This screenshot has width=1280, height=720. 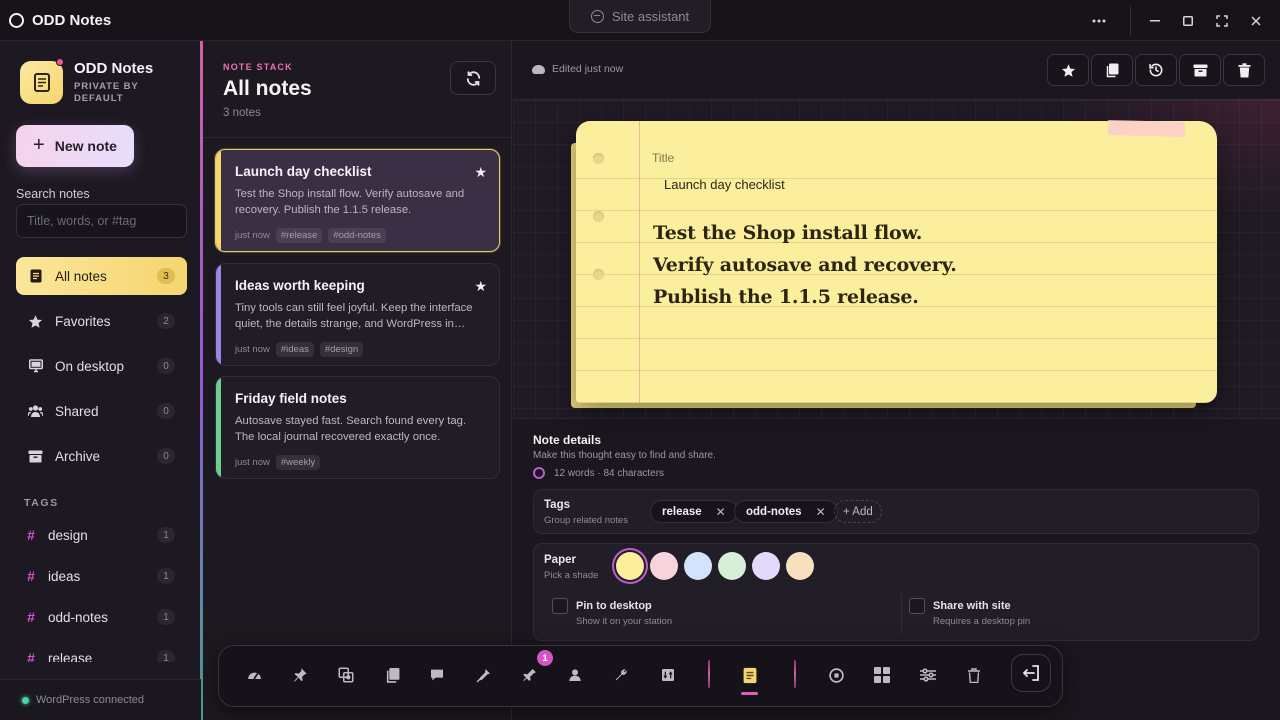 I want to click on dashboard-icon, so click(x=254, y=675).